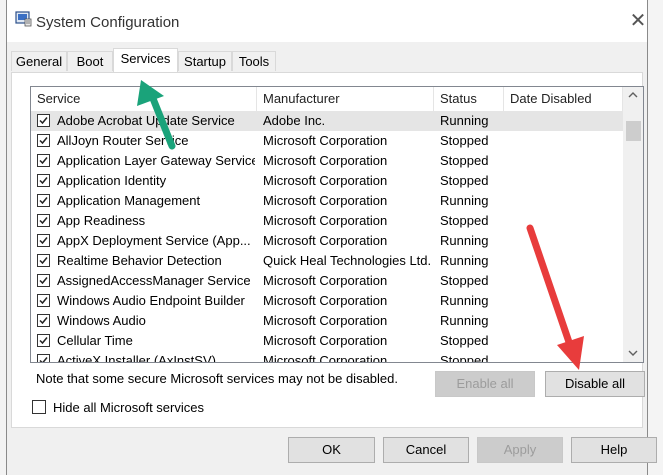 Image resolution: width=663 pixels, height=475 pixels. Describe the element at coordinates (294, 120) in the screenshot. I see `manufacturer-cell: Adobe Inc.` at that location.